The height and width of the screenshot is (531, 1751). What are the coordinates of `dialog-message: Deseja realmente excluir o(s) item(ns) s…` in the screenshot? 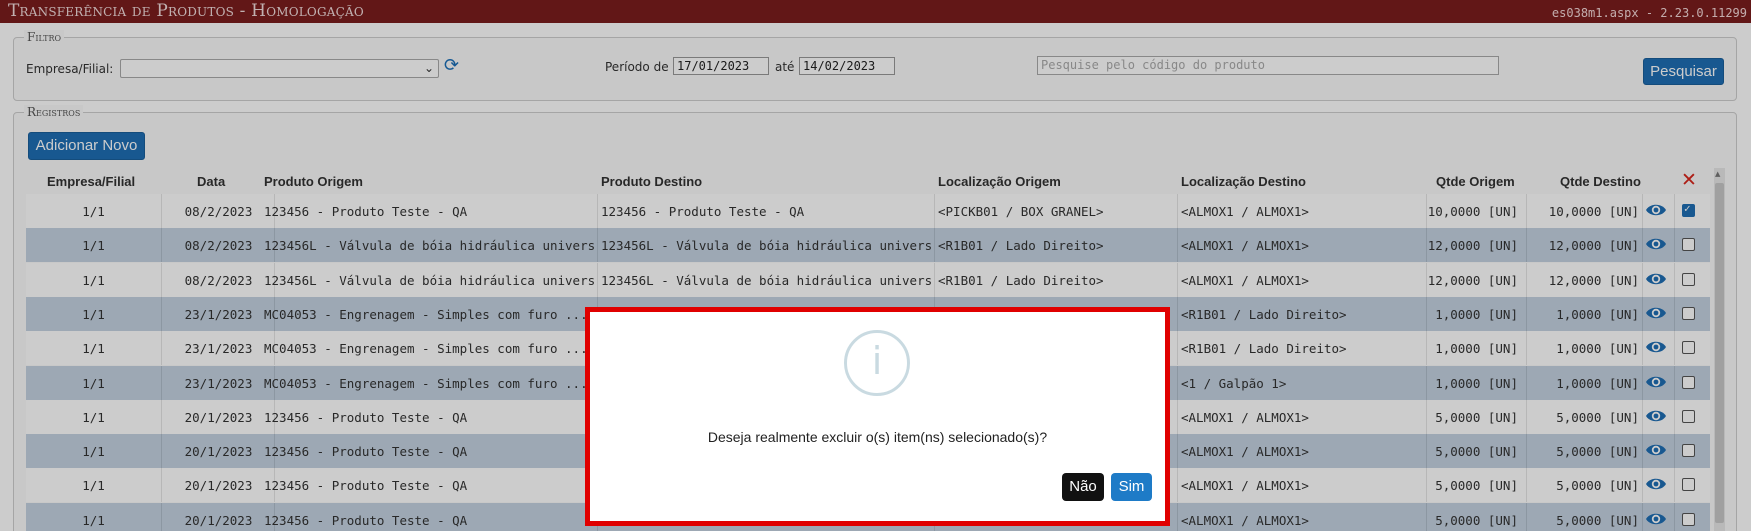 It's located at (877, 437).